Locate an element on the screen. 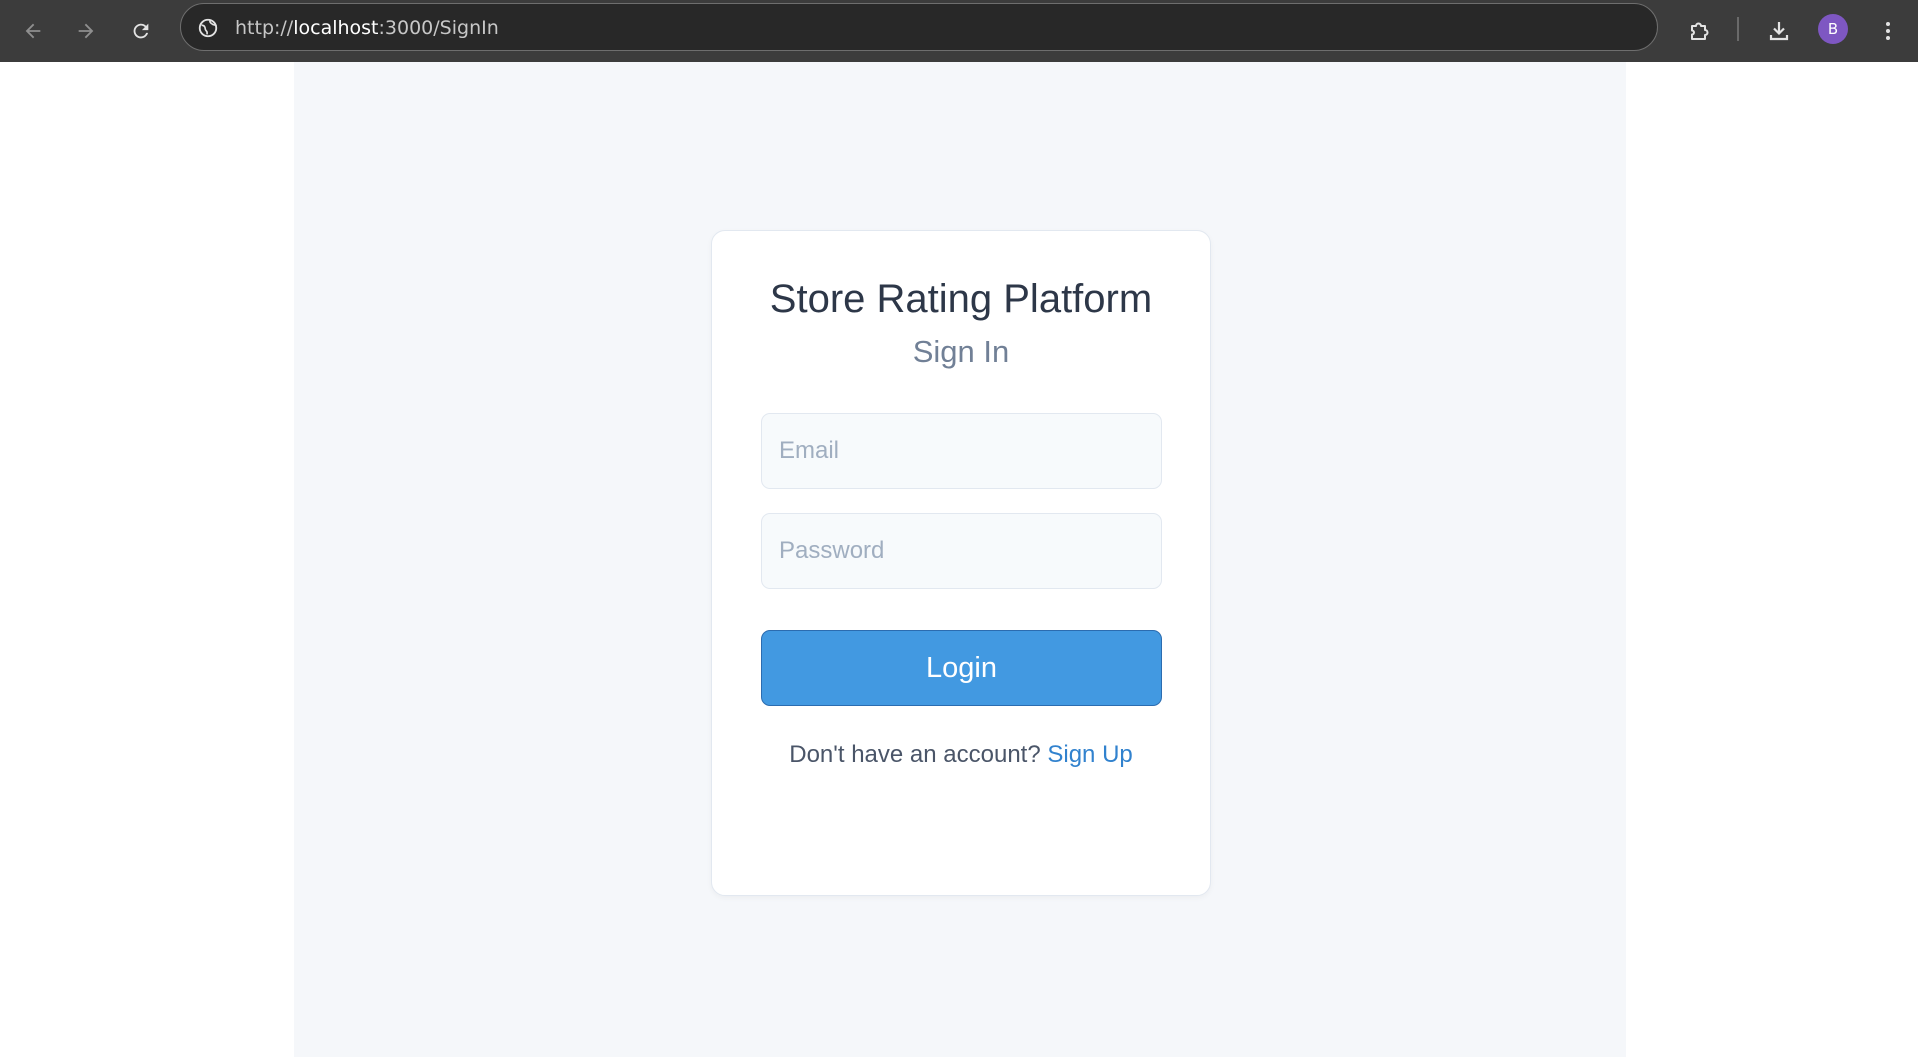  browser-toolbar: http://localhost:3000/SignIn B is located at coordinates (959, 31).